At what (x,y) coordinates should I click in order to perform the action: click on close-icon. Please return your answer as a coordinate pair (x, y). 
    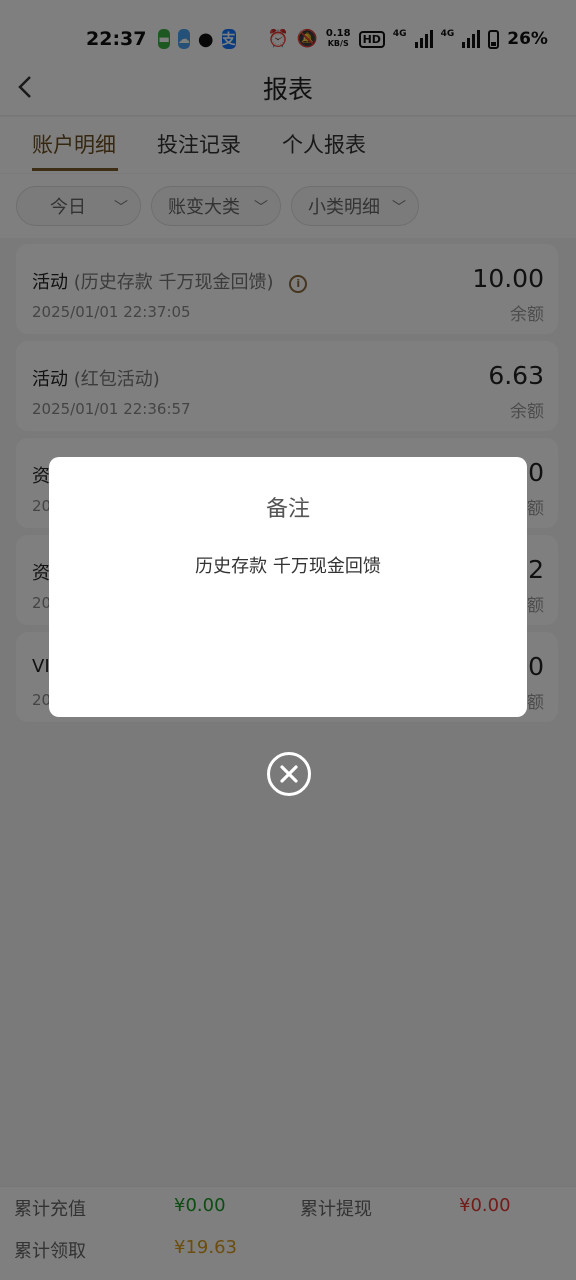
    Looking at the image, I should click on (289, 774).